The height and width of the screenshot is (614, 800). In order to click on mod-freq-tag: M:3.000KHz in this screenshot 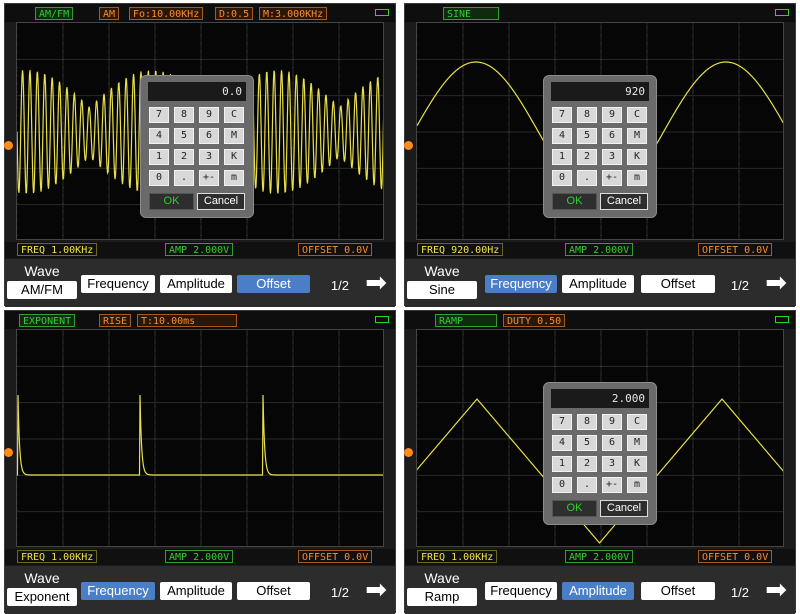, I will do `click(293, 13)`.